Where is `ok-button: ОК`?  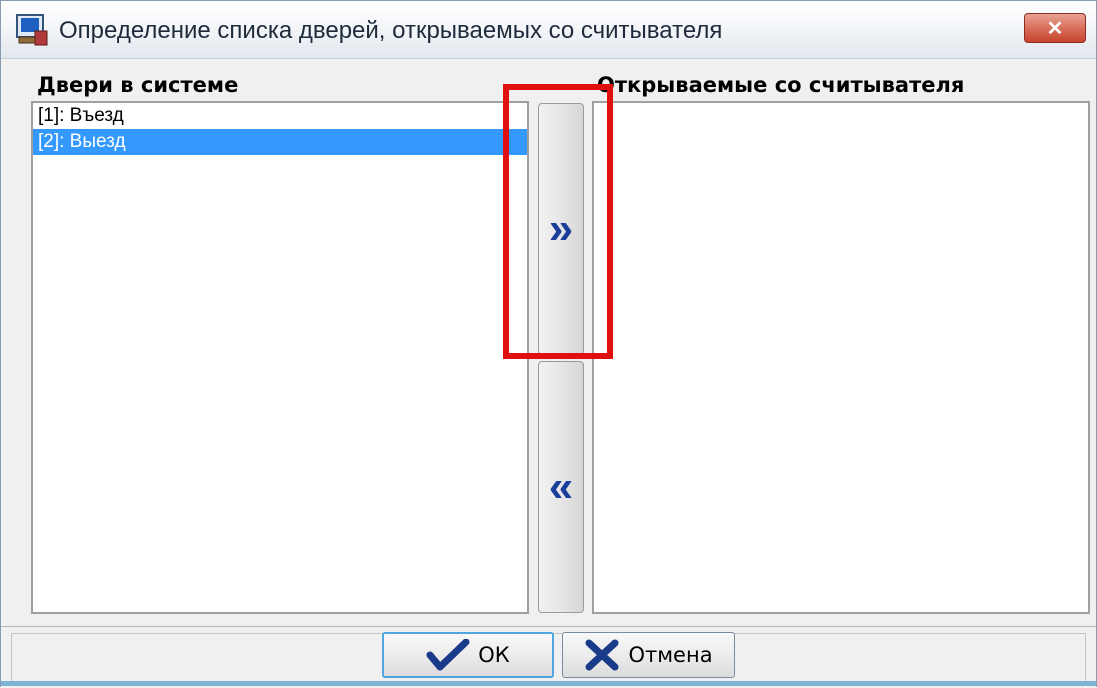
ok-button: ОК is located at coordinates (468, 655).